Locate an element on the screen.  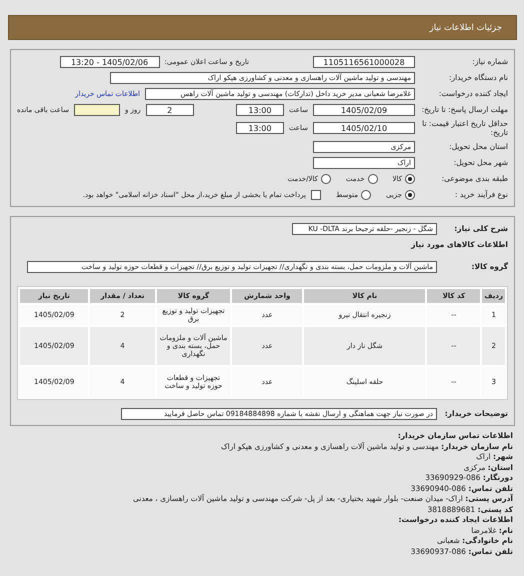
value-field: 1405/02/10 is located at coordinates (364, 128).